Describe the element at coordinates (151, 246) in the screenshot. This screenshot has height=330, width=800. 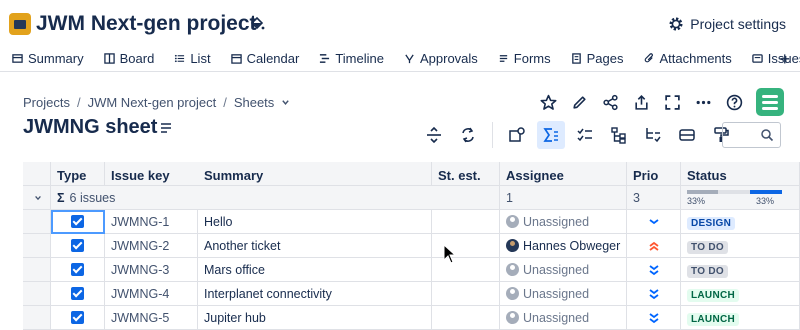
I see `issue-key-cell: JWMNG-2` at that location.